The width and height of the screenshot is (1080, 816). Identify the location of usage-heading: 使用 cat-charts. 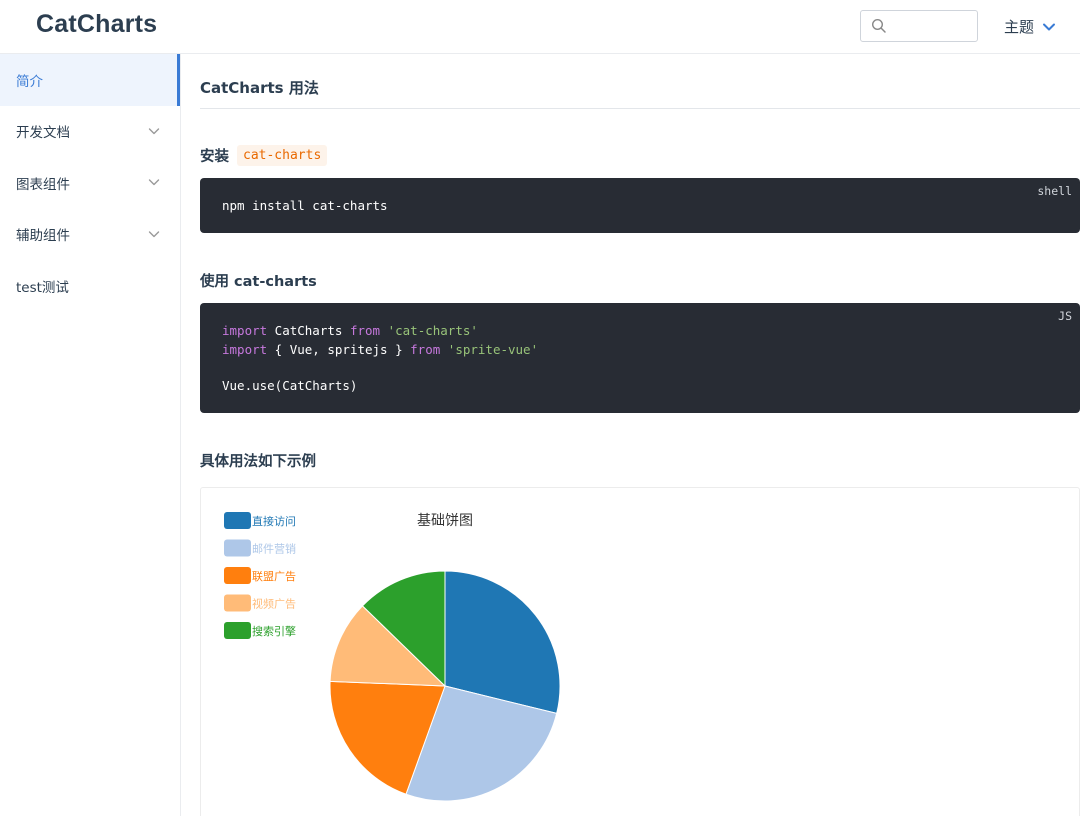
(258, 280).